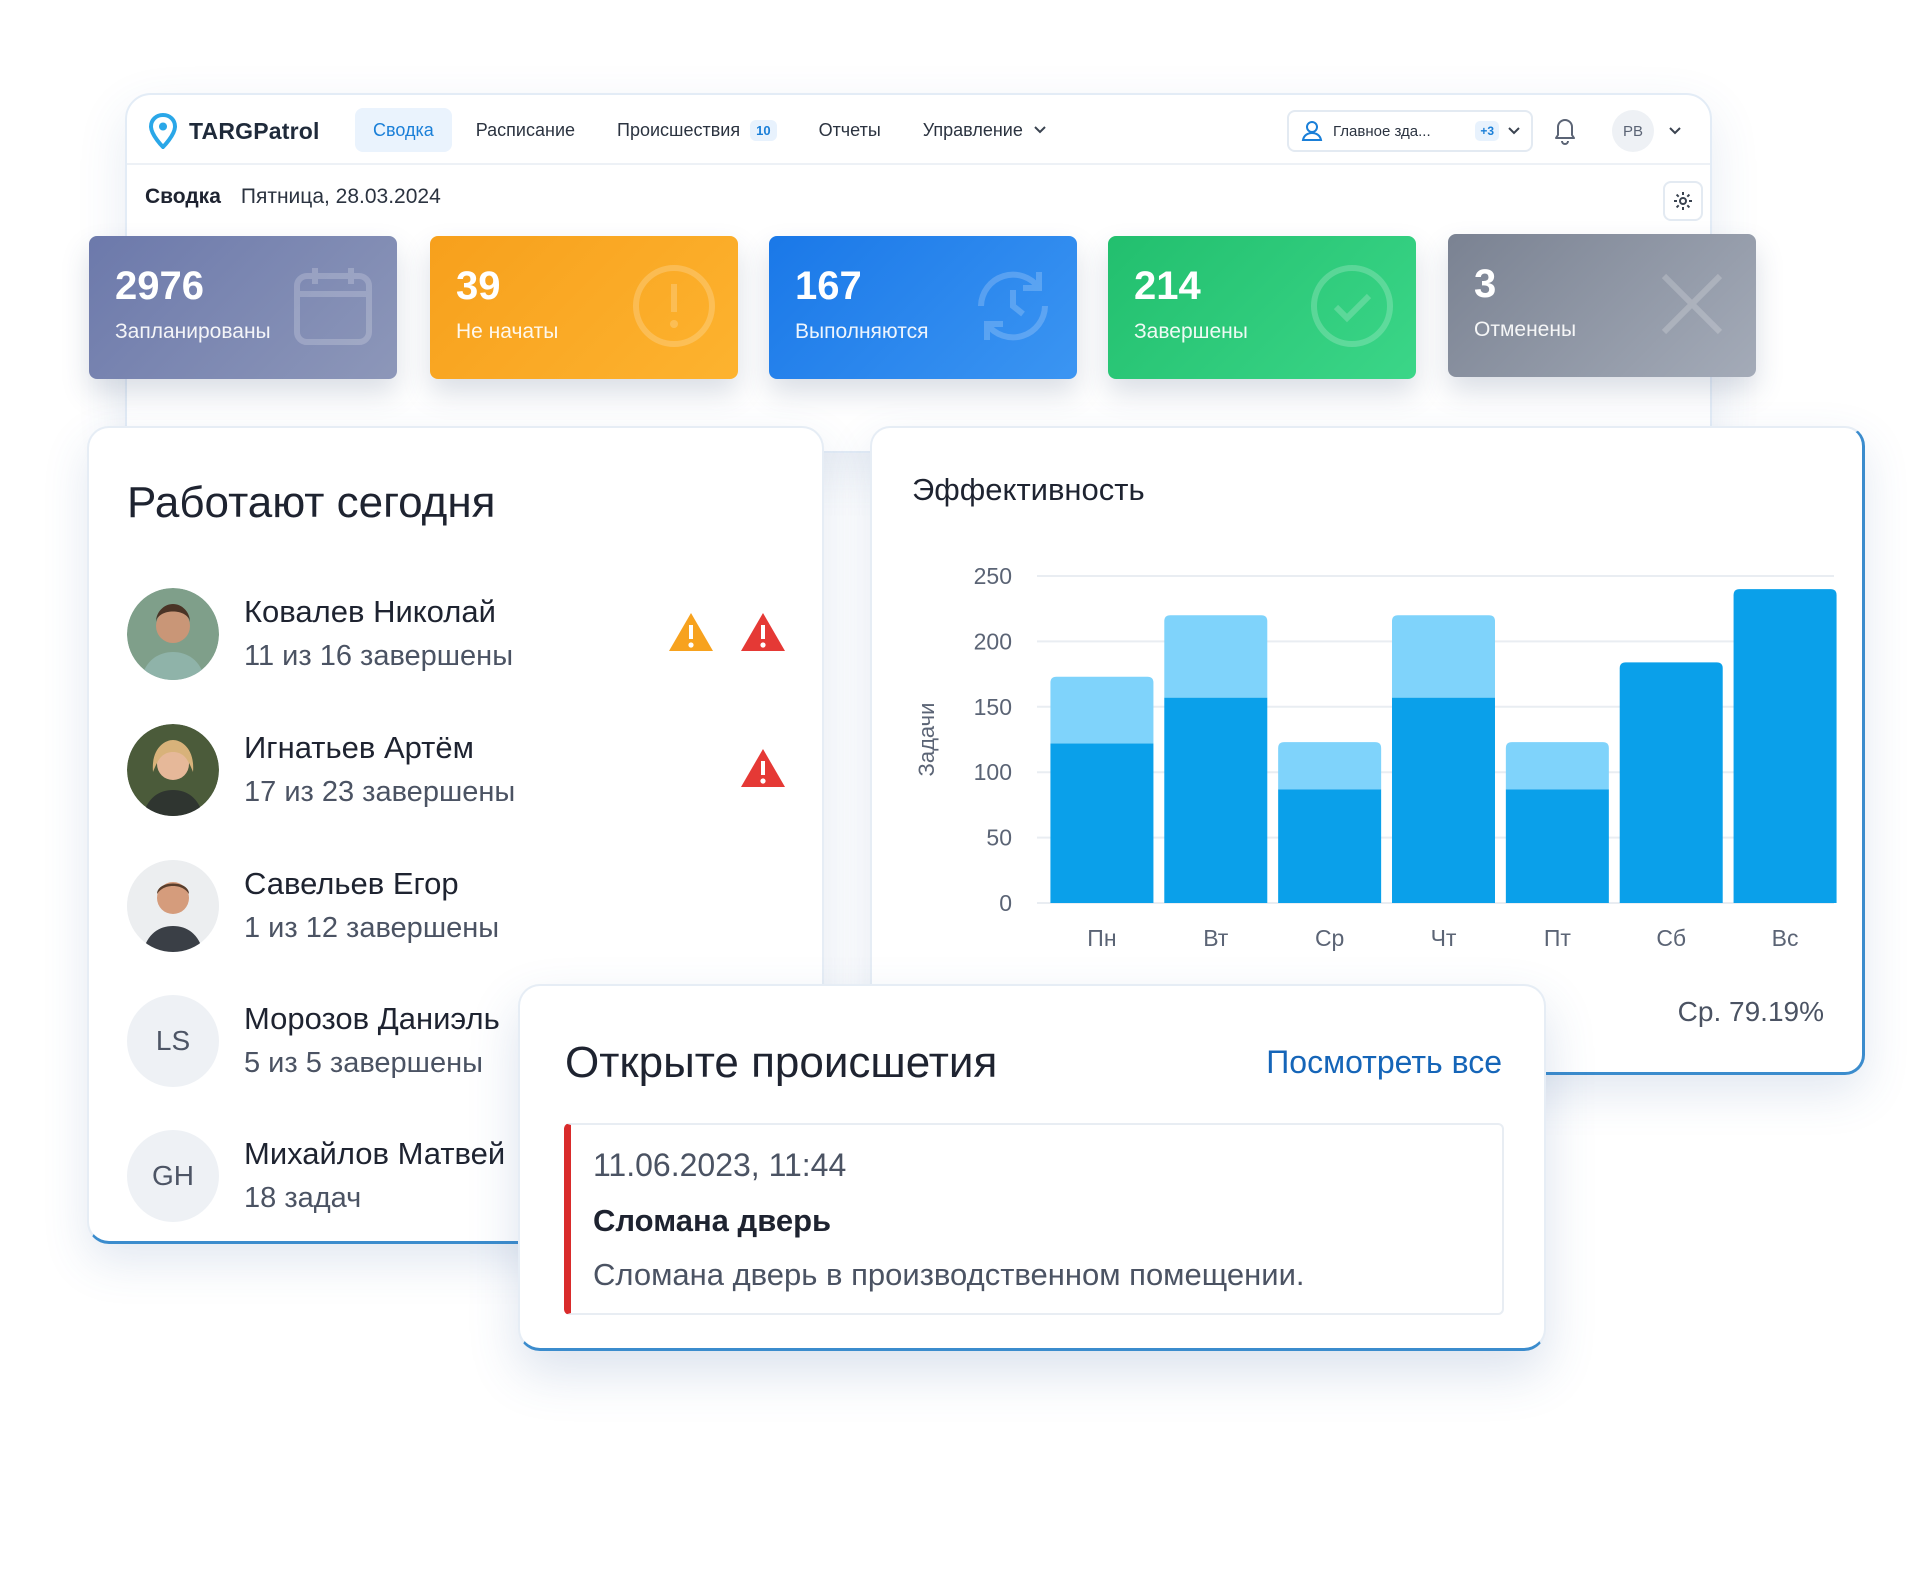  What do you see at coordinates (1633, 131) in the screenshot?
I see `user-avatar: PB` at bounding box center [1633, 131].